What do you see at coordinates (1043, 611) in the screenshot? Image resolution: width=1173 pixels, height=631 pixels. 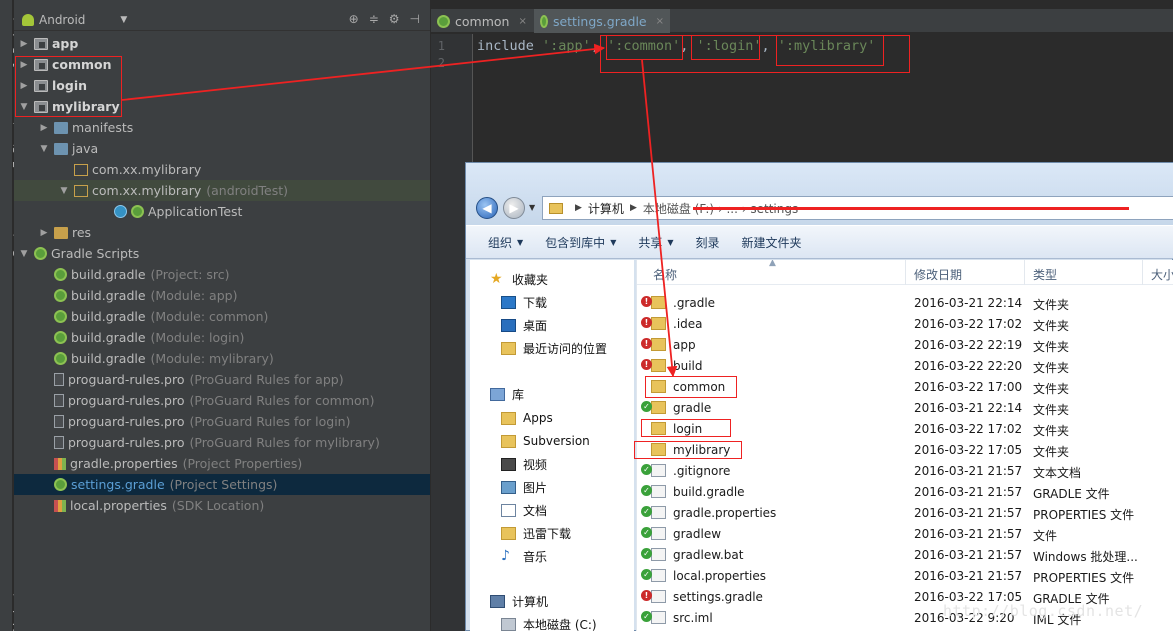 I see `watermark: http://blog.csdn.net/` at bounding box center [1043, 611].